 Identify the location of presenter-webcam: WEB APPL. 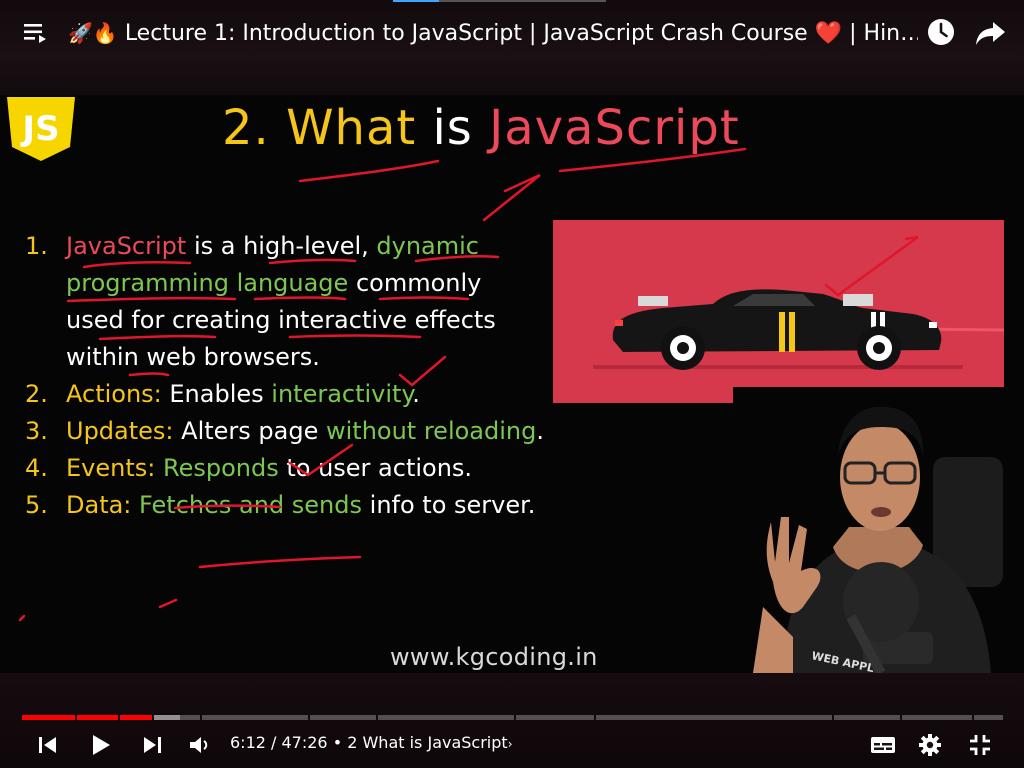
(878, 530).